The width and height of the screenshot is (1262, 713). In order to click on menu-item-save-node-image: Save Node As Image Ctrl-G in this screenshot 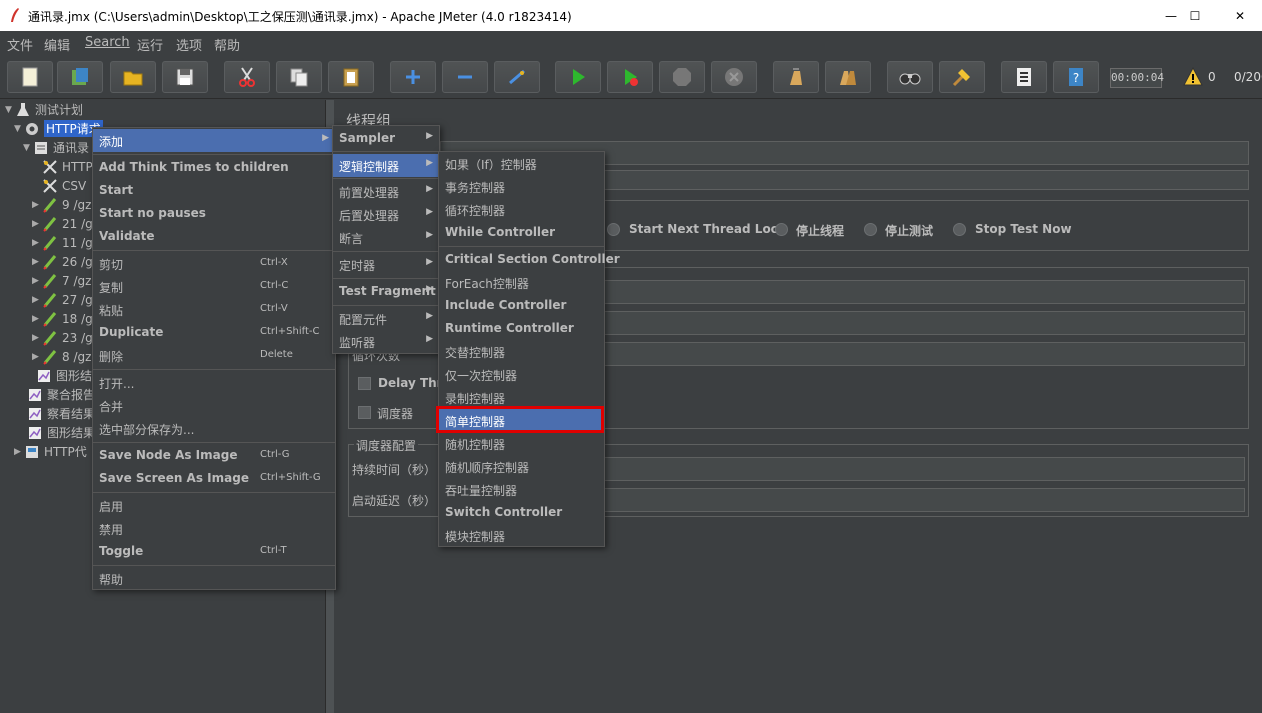, I will do `click(214, 455)`.